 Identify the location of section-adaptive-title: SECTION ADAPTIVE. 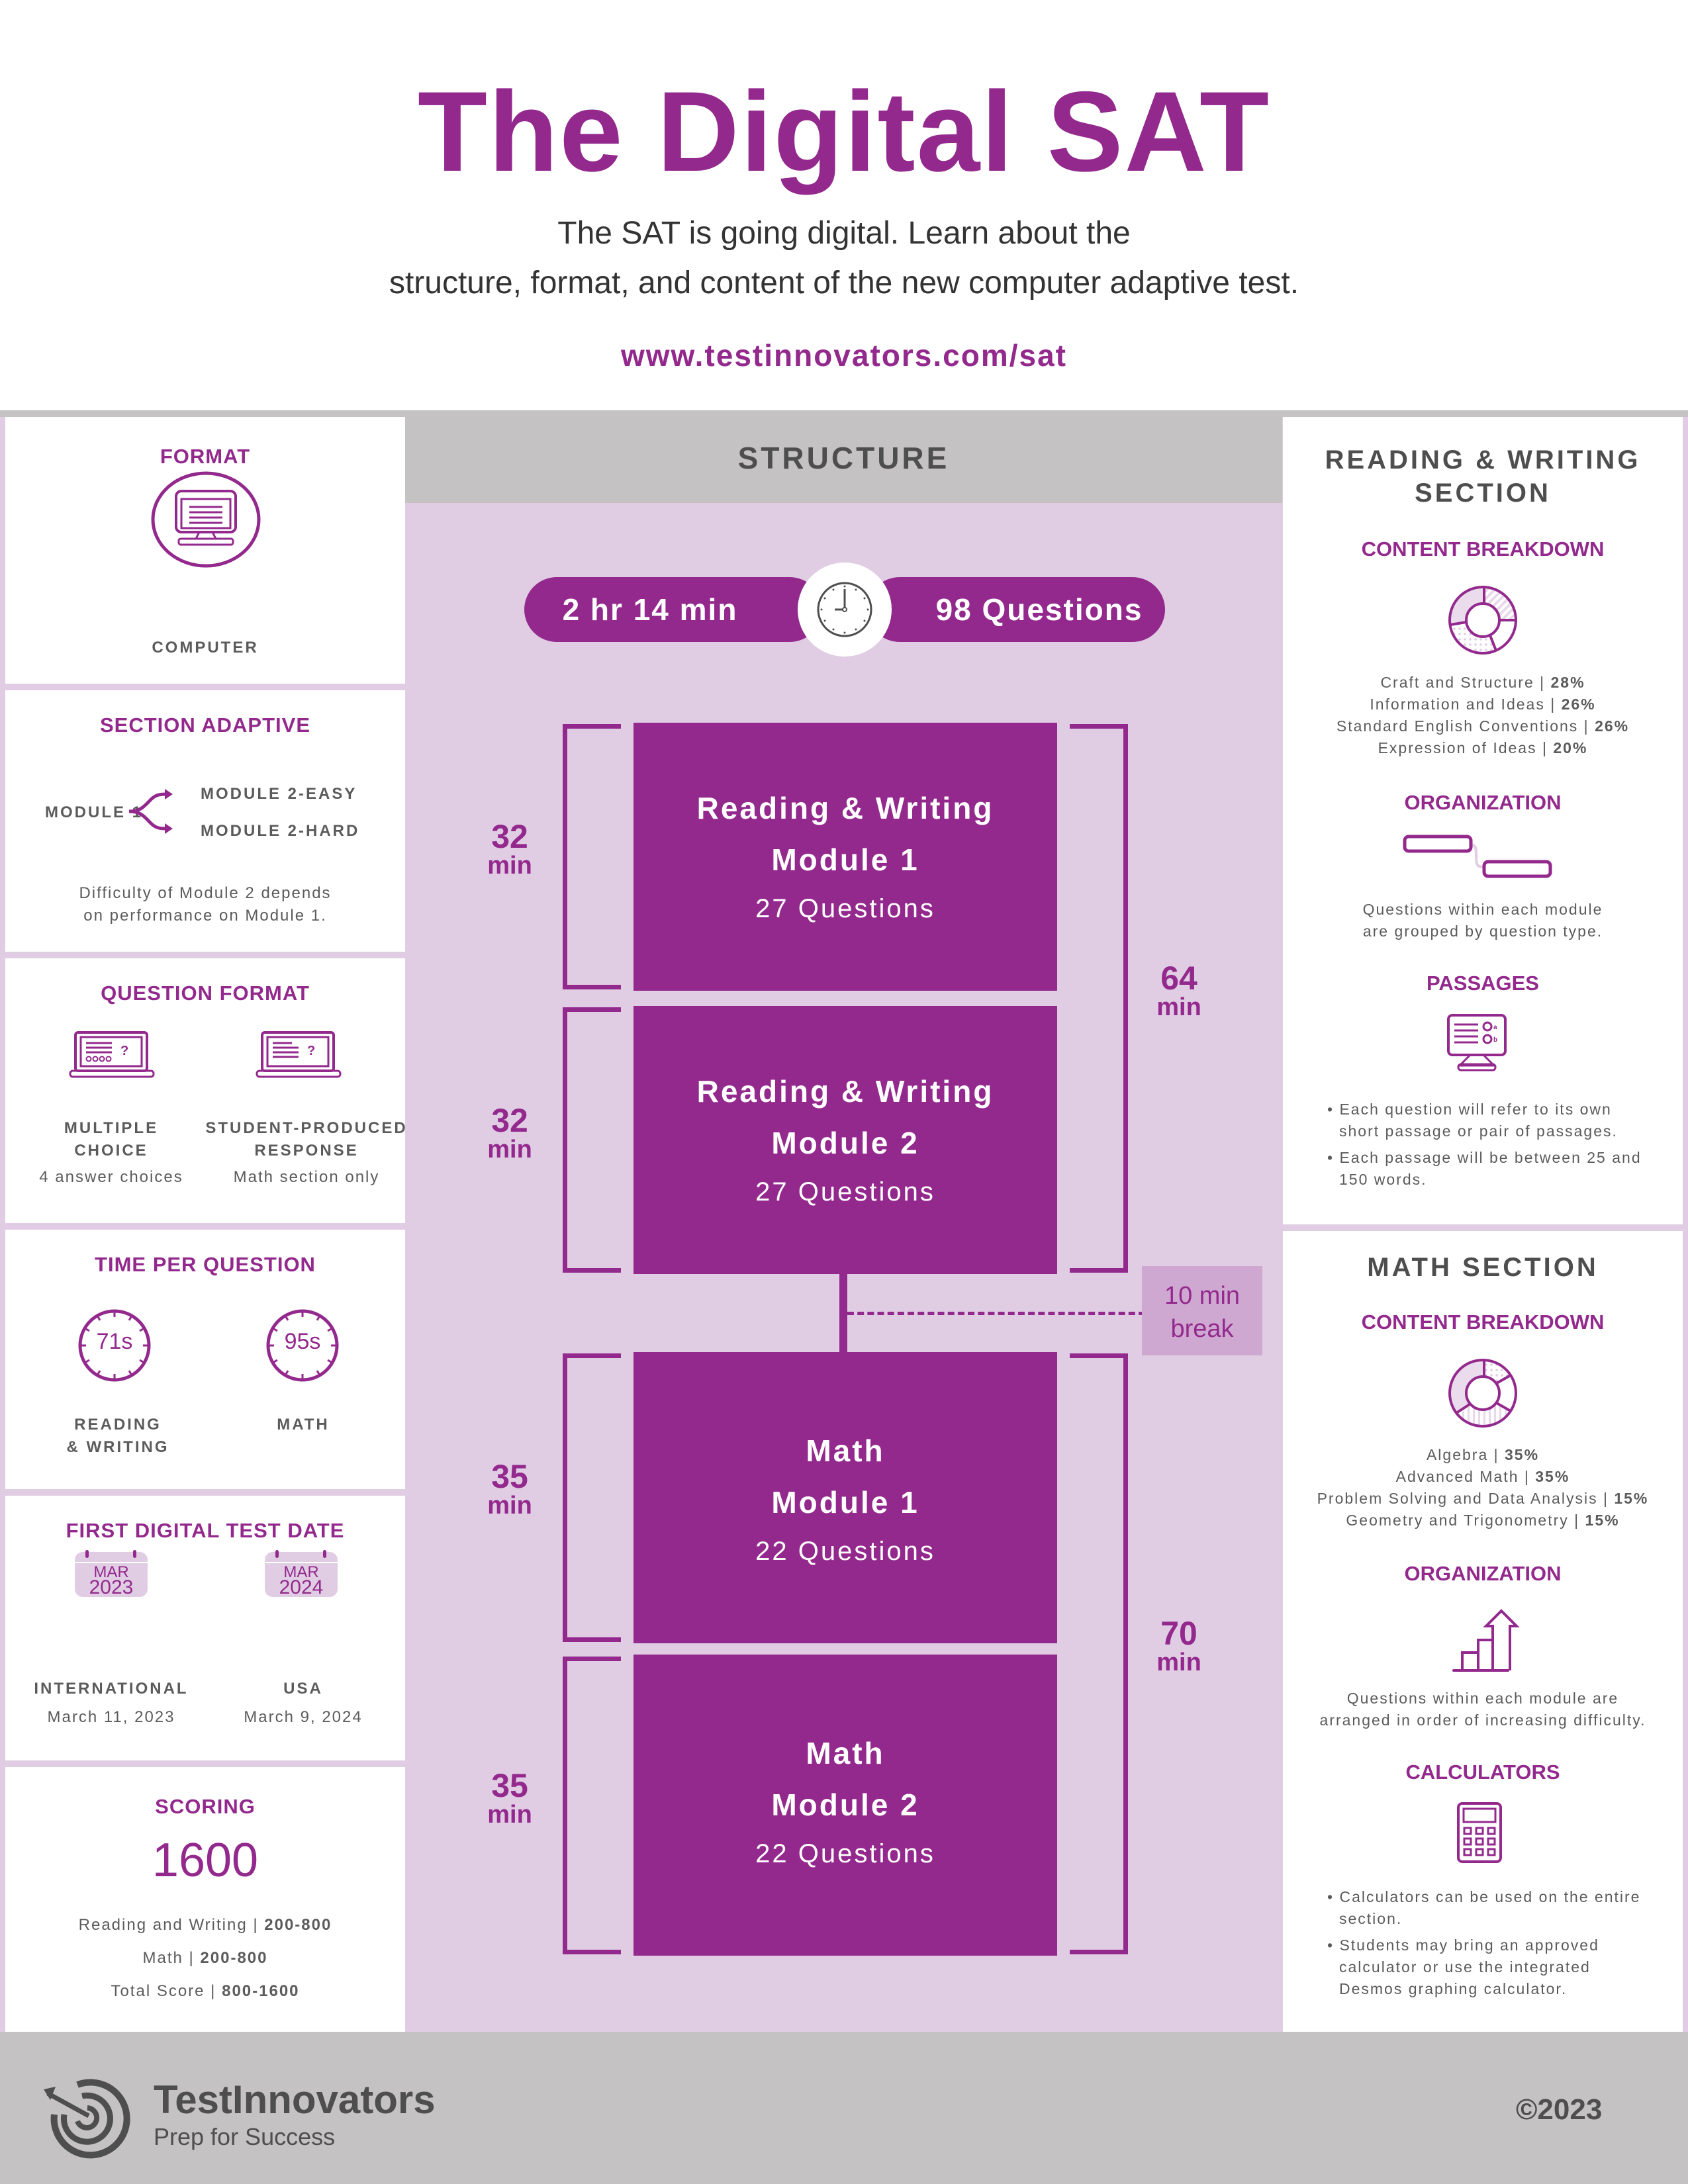
(205, 725).